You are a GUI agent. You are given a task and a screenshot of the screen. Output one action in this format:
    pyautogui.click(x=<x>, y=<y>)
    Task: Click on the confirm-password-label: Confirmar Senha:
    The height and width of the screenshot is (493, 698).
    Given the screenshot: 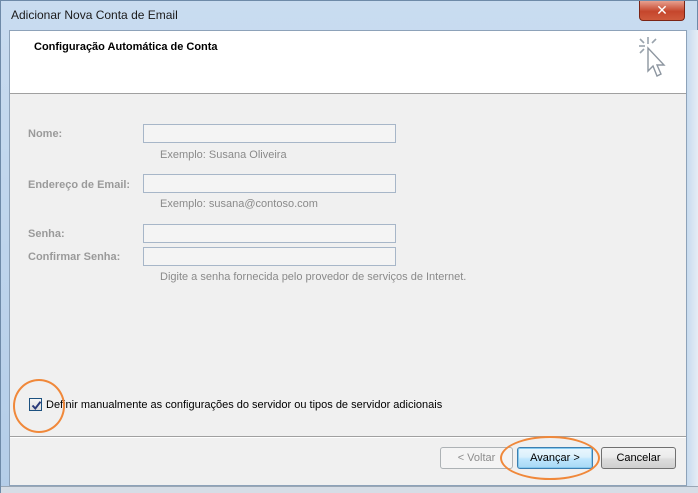 What is the action you would take?
    pyautogui.click(x=74, y=257)
    